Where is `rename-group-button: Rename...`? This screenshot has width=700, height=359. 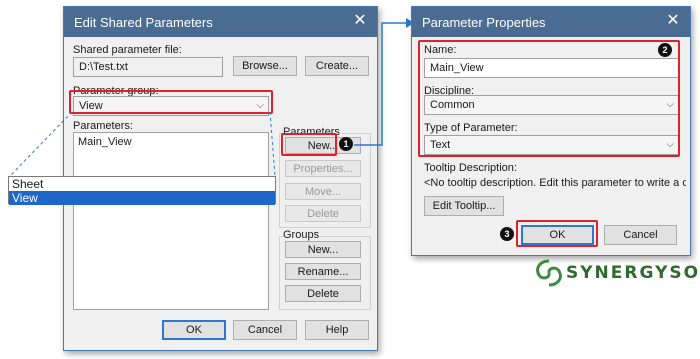
rename-group-button: Rename... is located at coordinates (323, 271).